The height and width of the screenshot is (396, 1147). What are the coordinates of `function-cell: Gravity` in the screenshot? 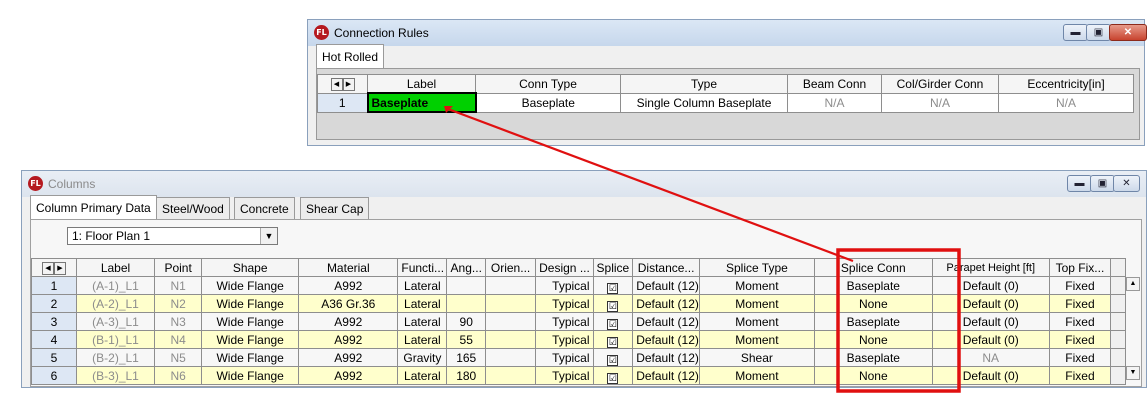 It's located at (422, 357).